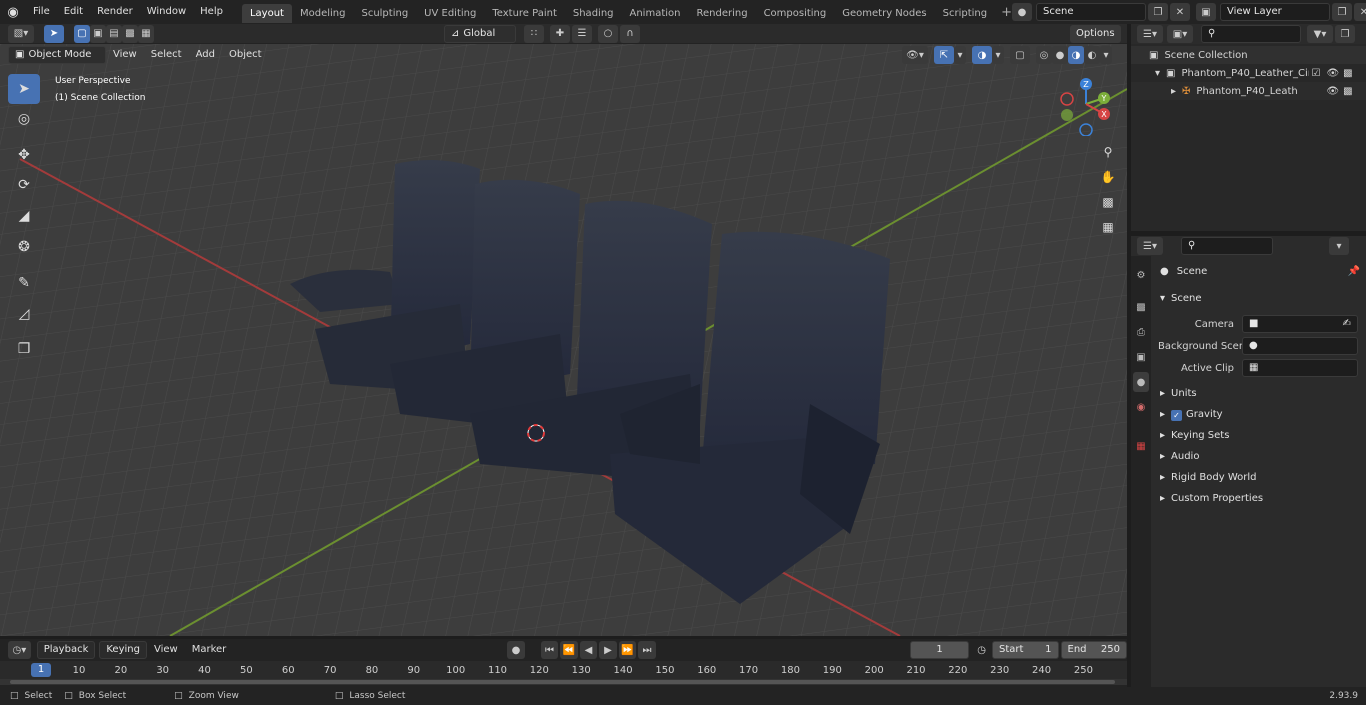 The width and height of the screenshot is (1366, 705). What do you see at coordinates (1300, 346) in the screenshot?
I see `background-scene-field: ●` at bounding box center [1300, 346].